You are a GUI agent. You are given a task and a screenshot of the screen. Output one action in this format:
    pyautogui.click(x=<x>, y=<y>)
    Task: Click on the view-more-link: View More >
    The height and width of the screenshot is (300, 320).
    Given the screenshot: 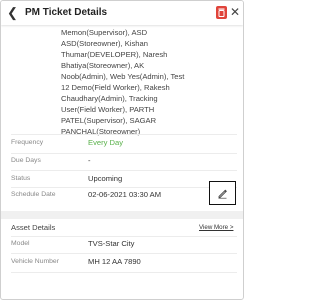 What is the action you would take?
    pyautogui.click(x=216, y=227)
    